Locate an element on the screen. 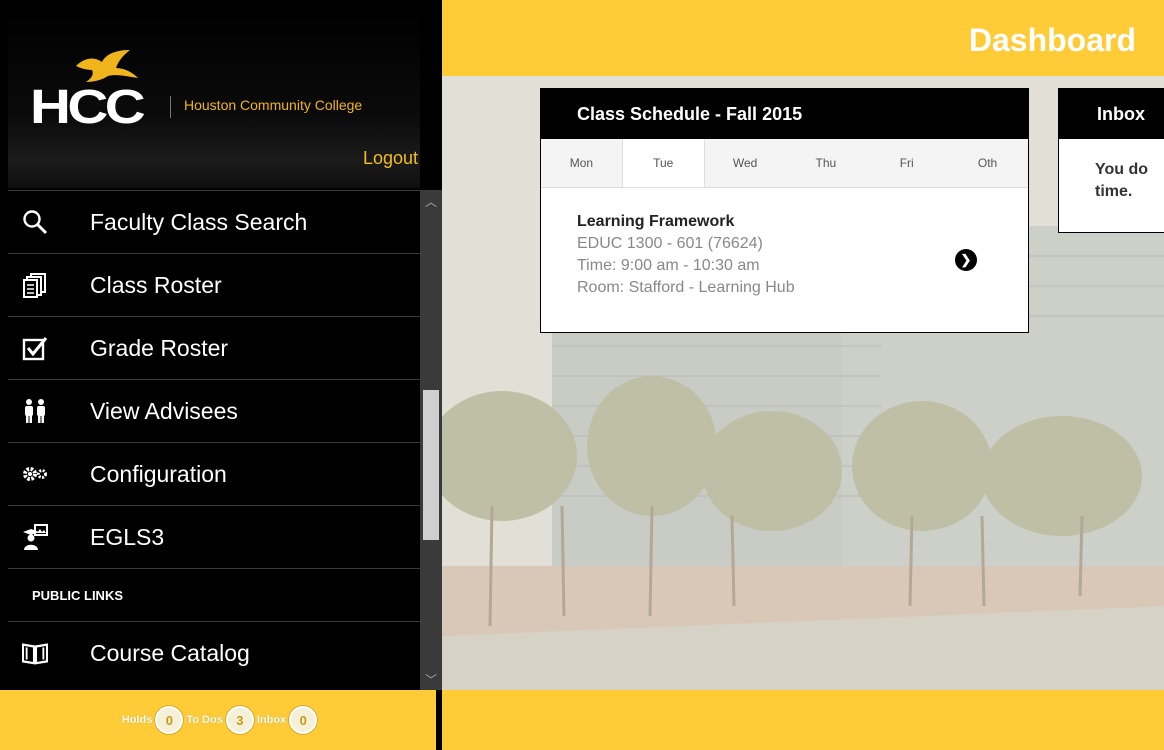 This screenshot has width=1164, height=750. page-title: Dashboard is located at coordinates (1052, 40).